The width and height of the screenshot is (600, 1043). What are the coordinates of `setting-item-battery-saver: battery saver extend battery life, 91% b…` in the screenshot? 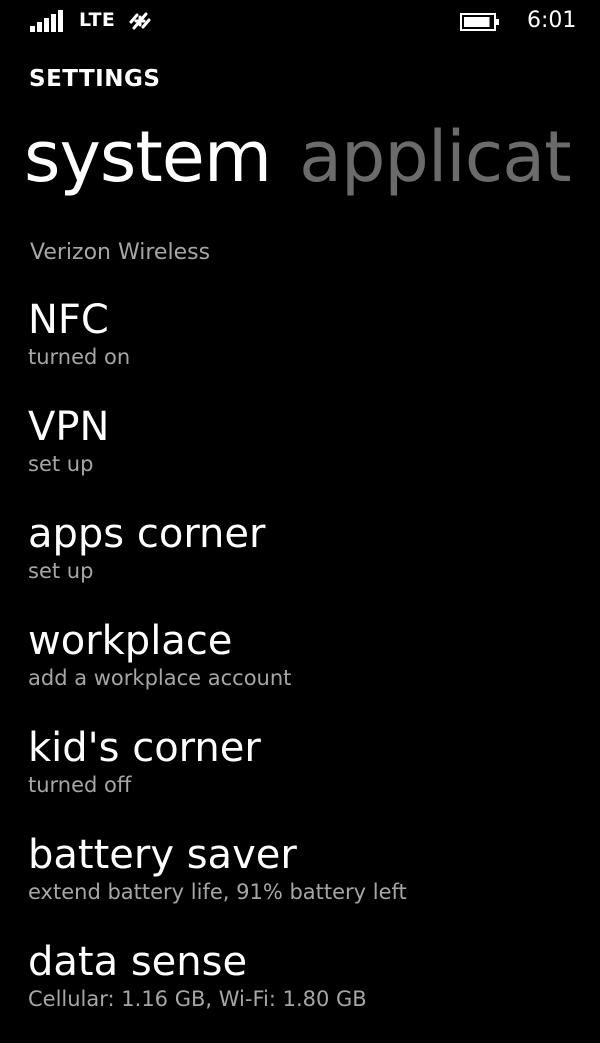 It's located at (314, 882).